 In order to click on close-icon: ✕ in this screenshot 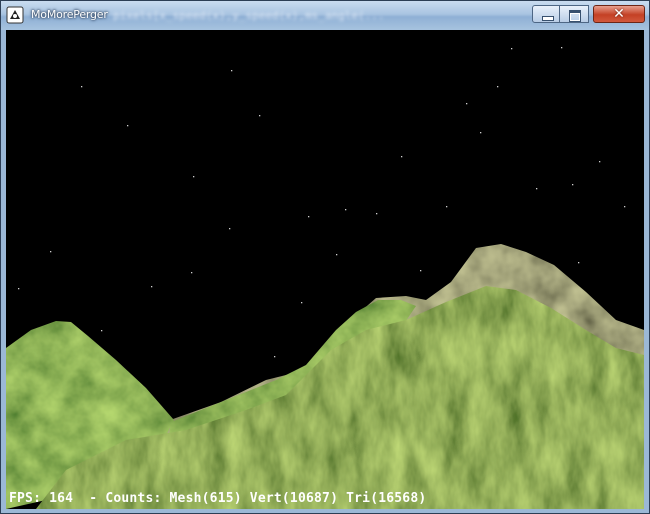, I will do `click(619, 14)`.